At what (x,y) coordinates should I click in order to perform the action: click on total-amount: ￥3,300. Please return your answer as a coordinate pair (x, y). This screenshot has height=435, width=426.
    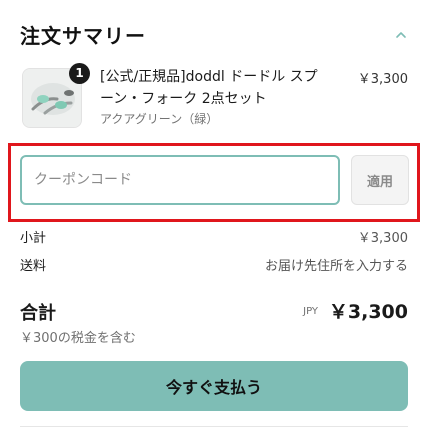
    Looking at the image, I should click on (368, 312).